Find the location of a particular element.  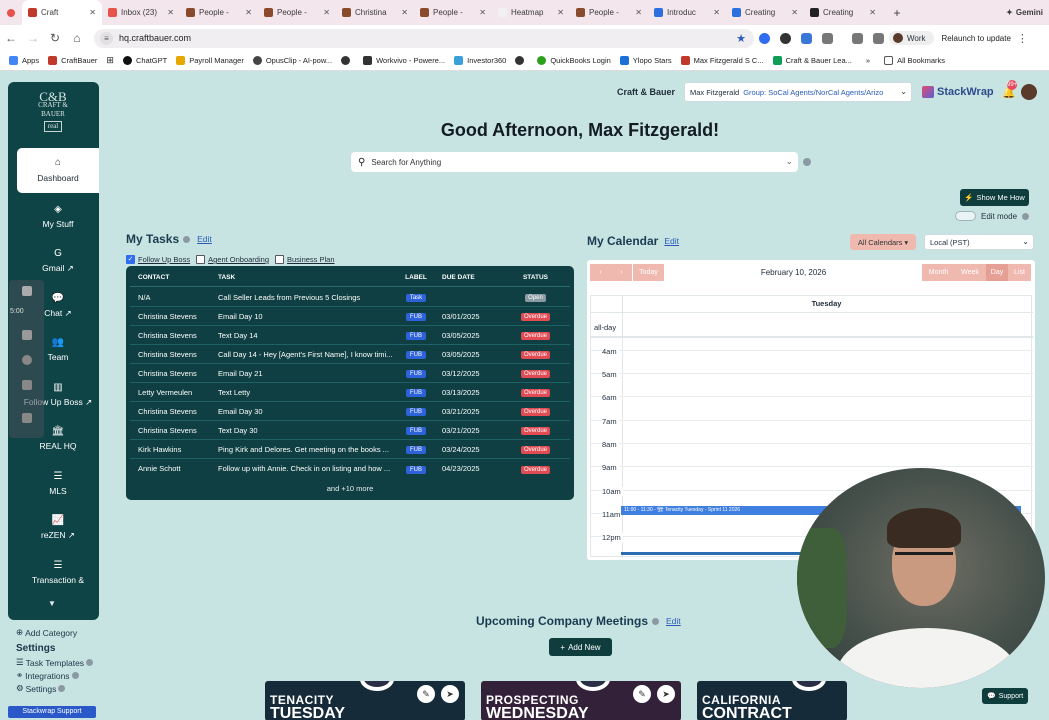

bookmark: CraftBauer is located at coordinates (72, 60).